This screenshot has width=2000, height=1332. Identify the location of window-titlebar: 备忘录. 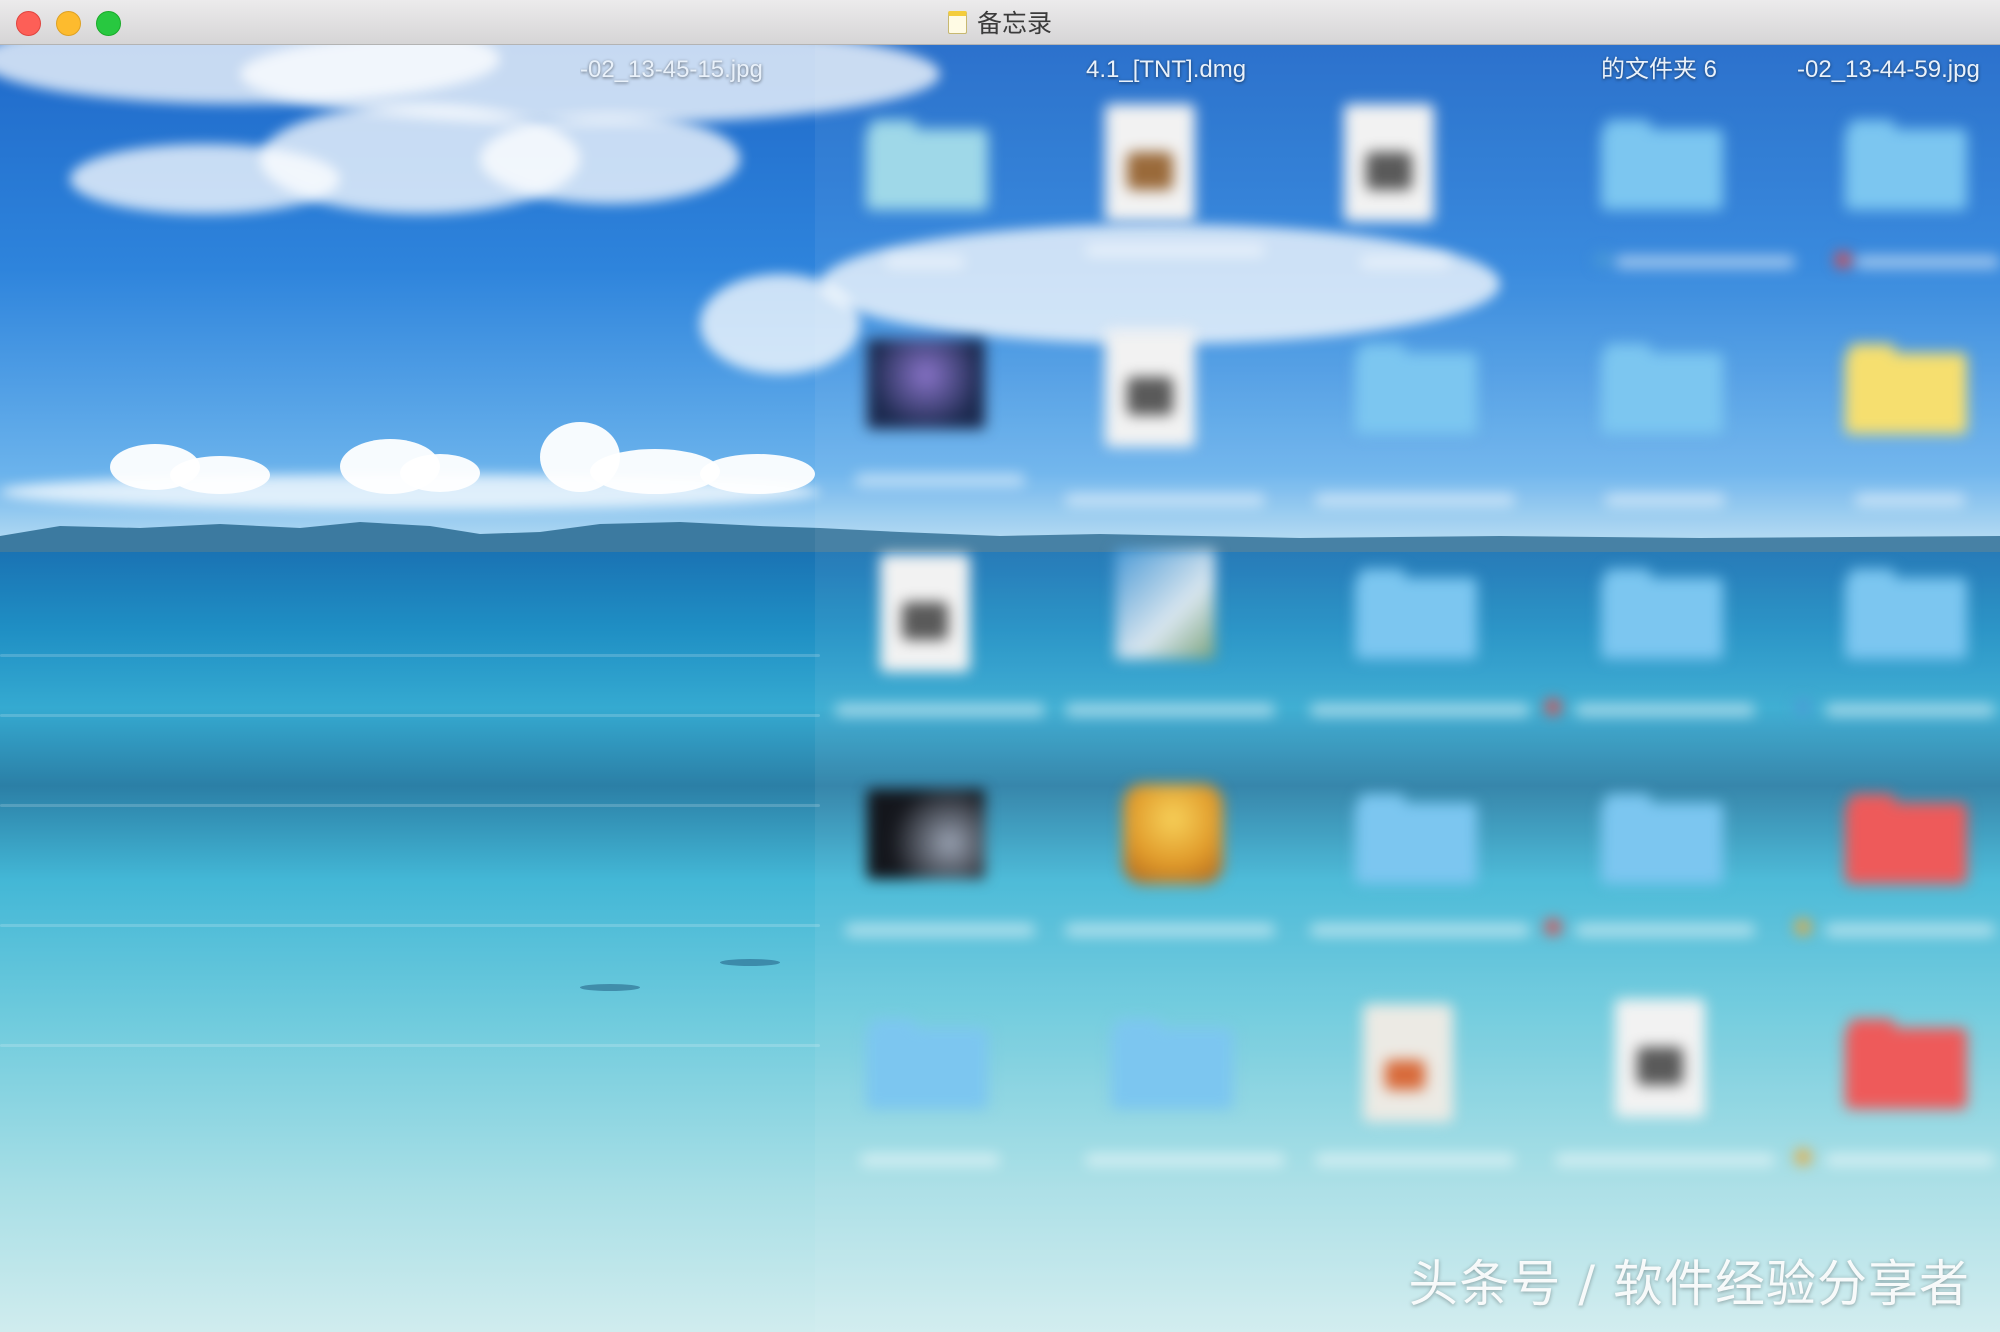
(1000, 22).